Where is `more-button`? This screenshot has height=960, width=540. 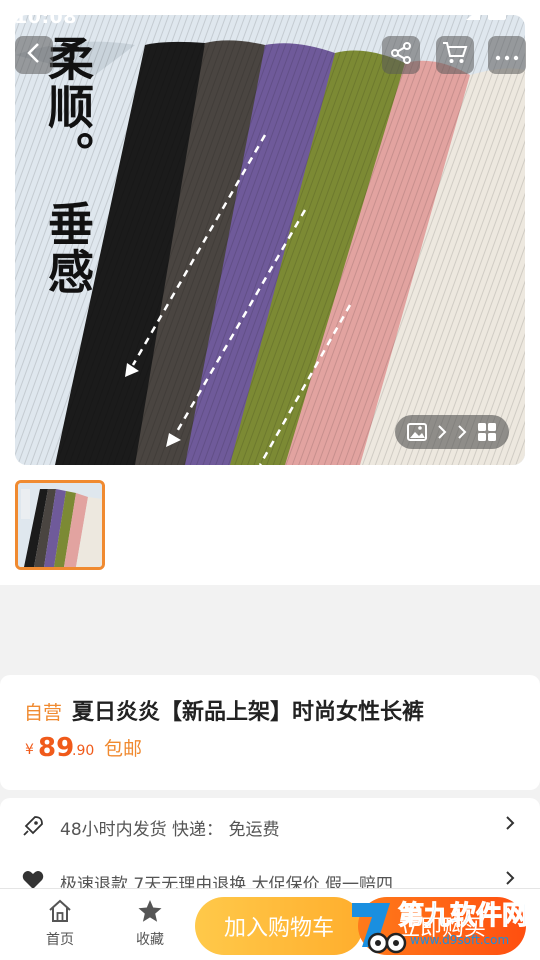 more-button is located at coordinates (507, 55).